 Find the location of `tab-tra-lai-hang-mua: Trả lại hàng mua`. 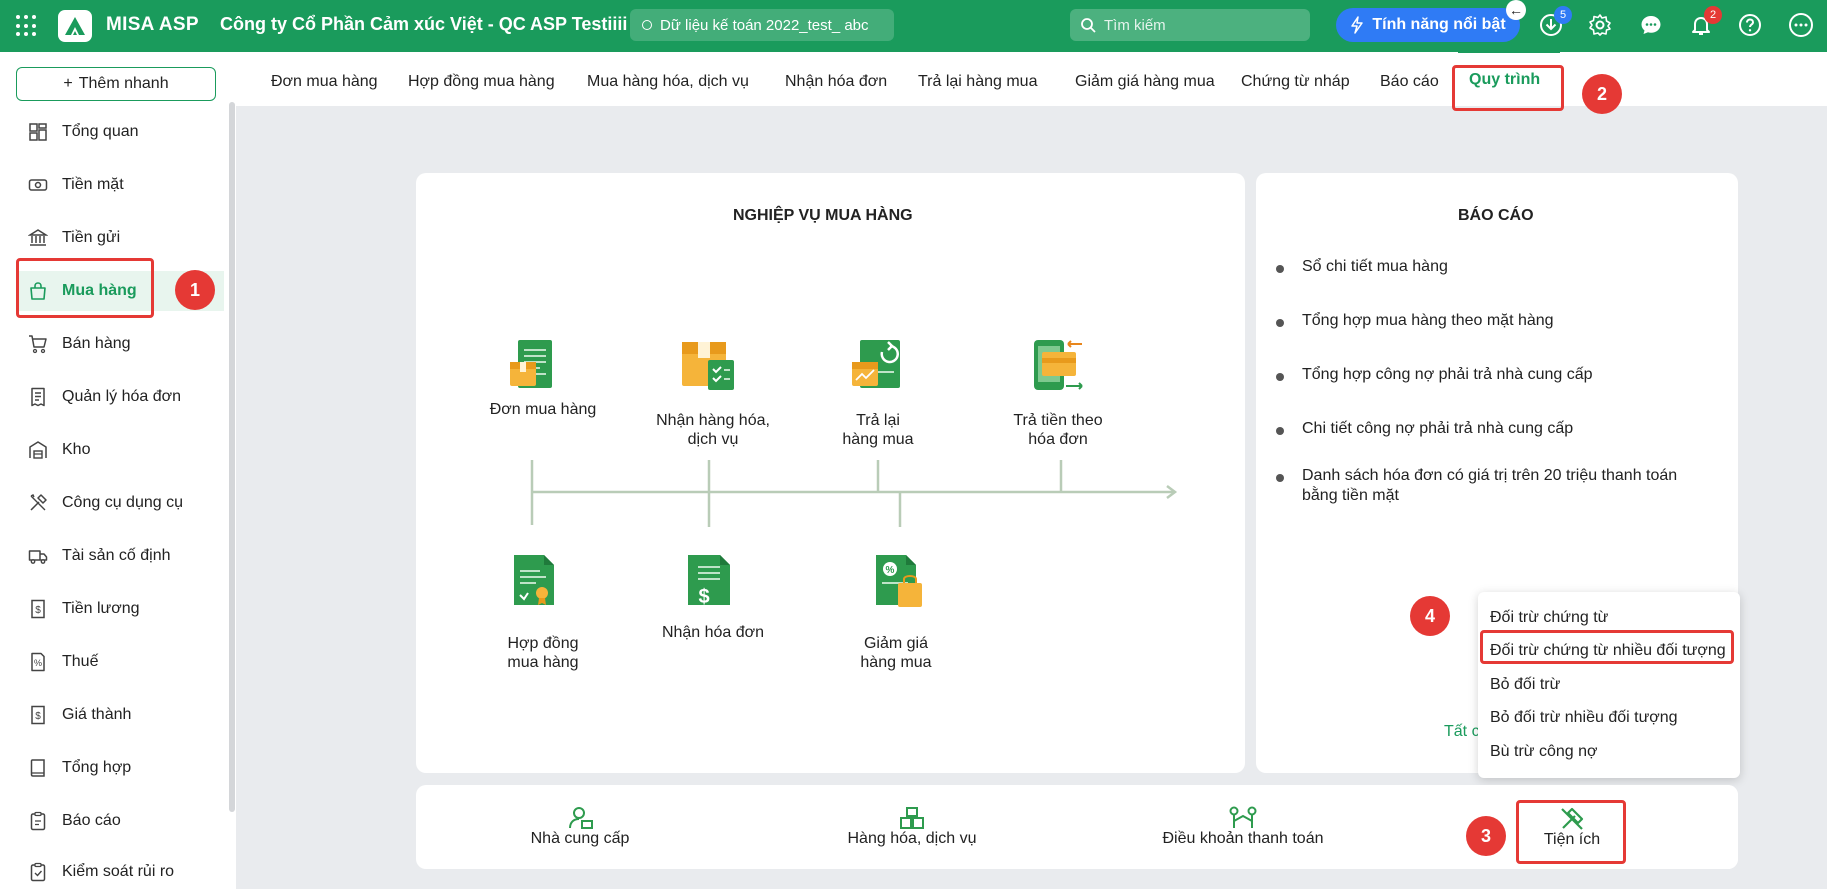

tab-tra-lai-hang-mua: Trả lại hàng mua is located at coordinates (977, 82).